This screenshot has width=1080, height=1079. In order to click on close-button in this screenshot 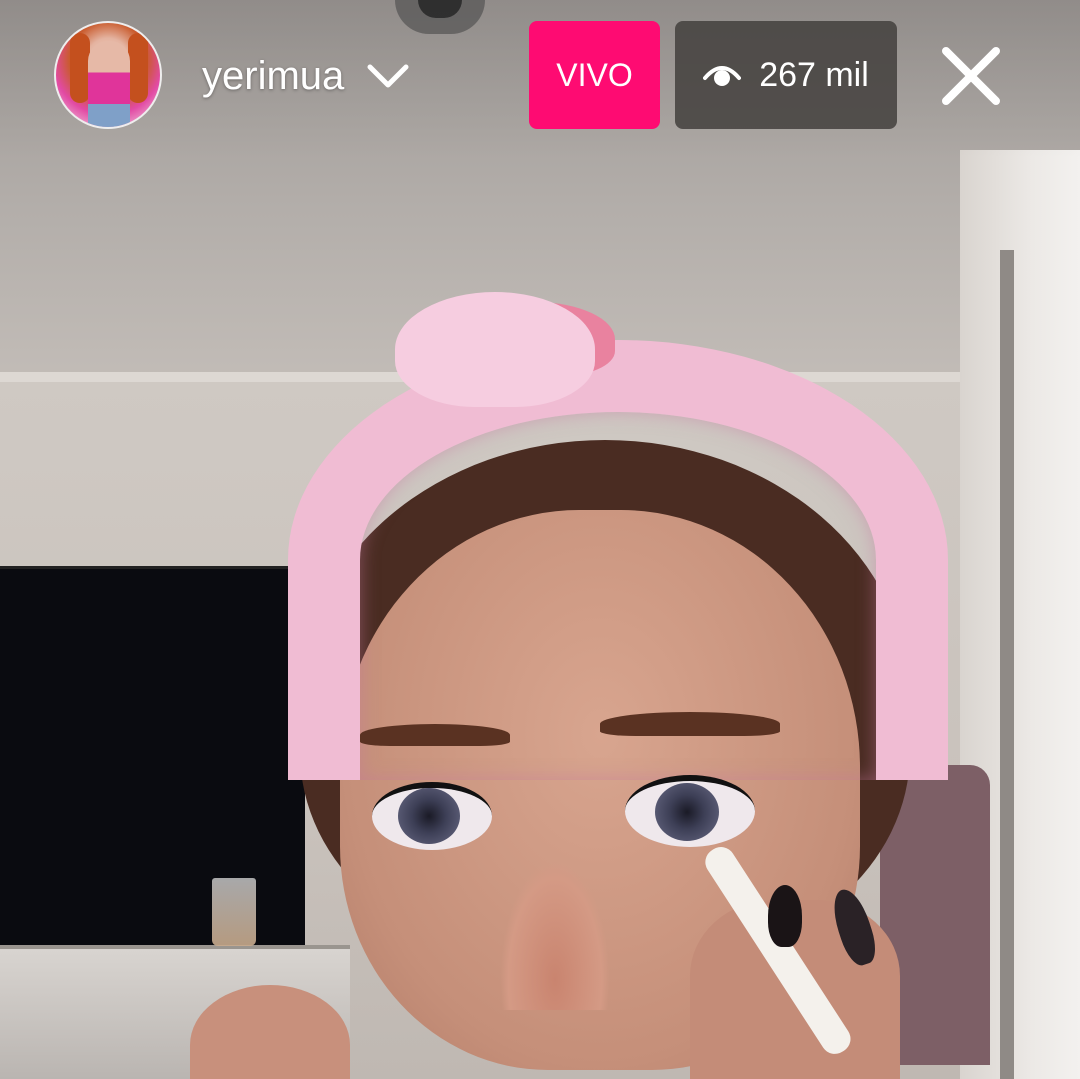, I will do `click(971, 76)`.